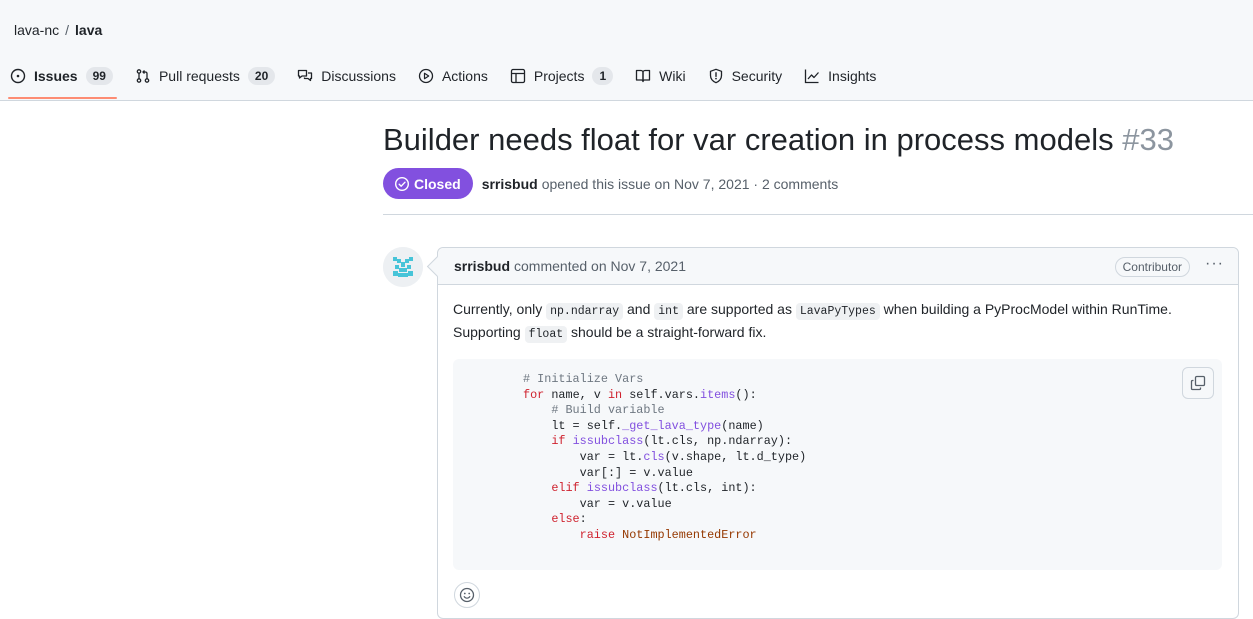 The width and height of the screenshot is (1253, 619). I want to click on tab-security: Security, so click(745, 76).